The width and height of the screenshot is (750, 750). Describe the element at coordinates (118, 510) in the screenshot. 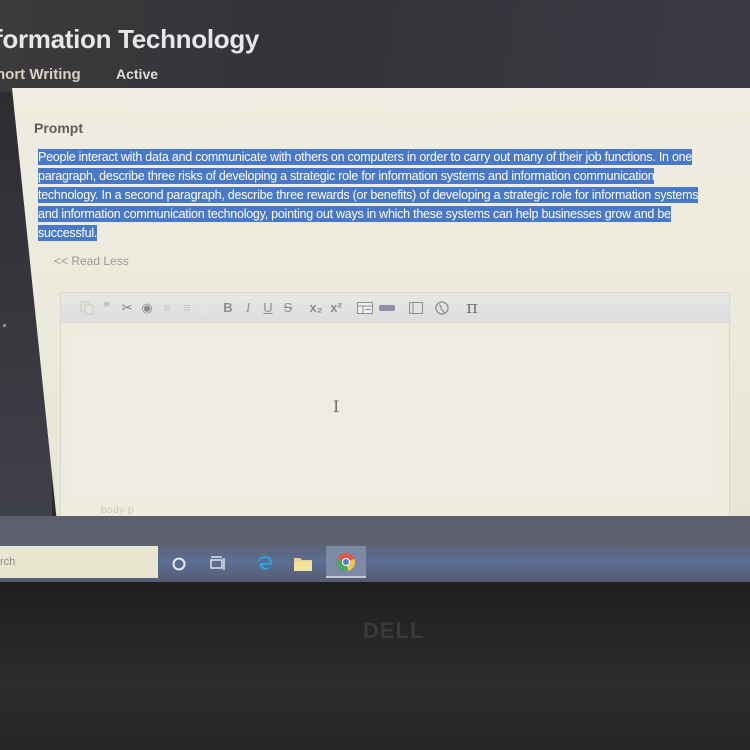

I see `editor-element-path: body p` at that location.